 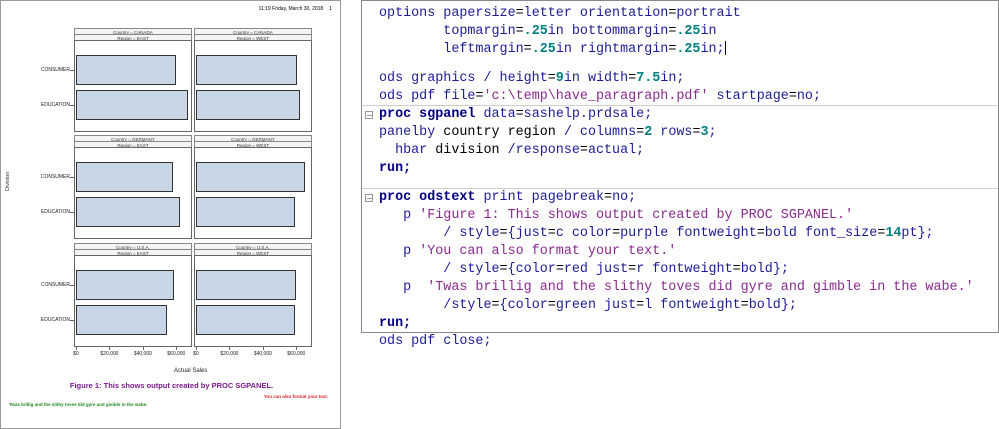 I want to click on code-token: 3, so click(x=704, y=132).